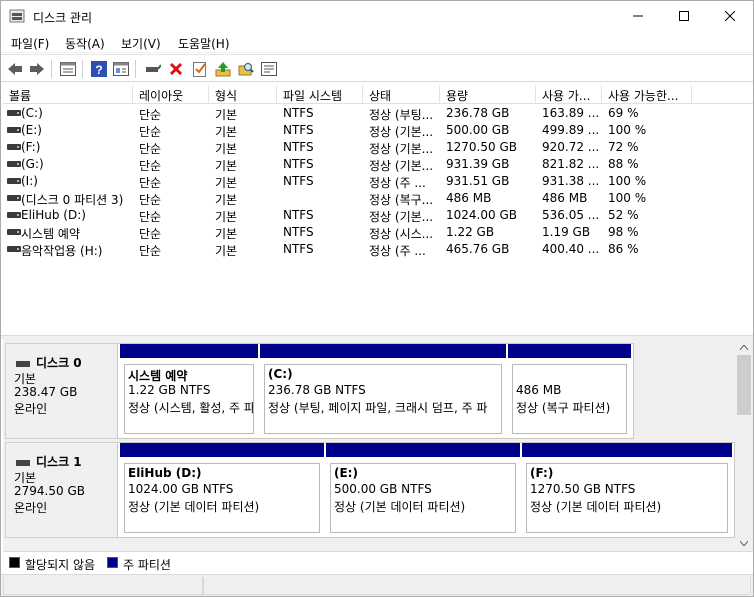 This screenshot has height=597, width=754. What do you see at coordinates (243, 94) in the screenshot?
I see `column-header-type: 형식` at bounding box center [243, 94].